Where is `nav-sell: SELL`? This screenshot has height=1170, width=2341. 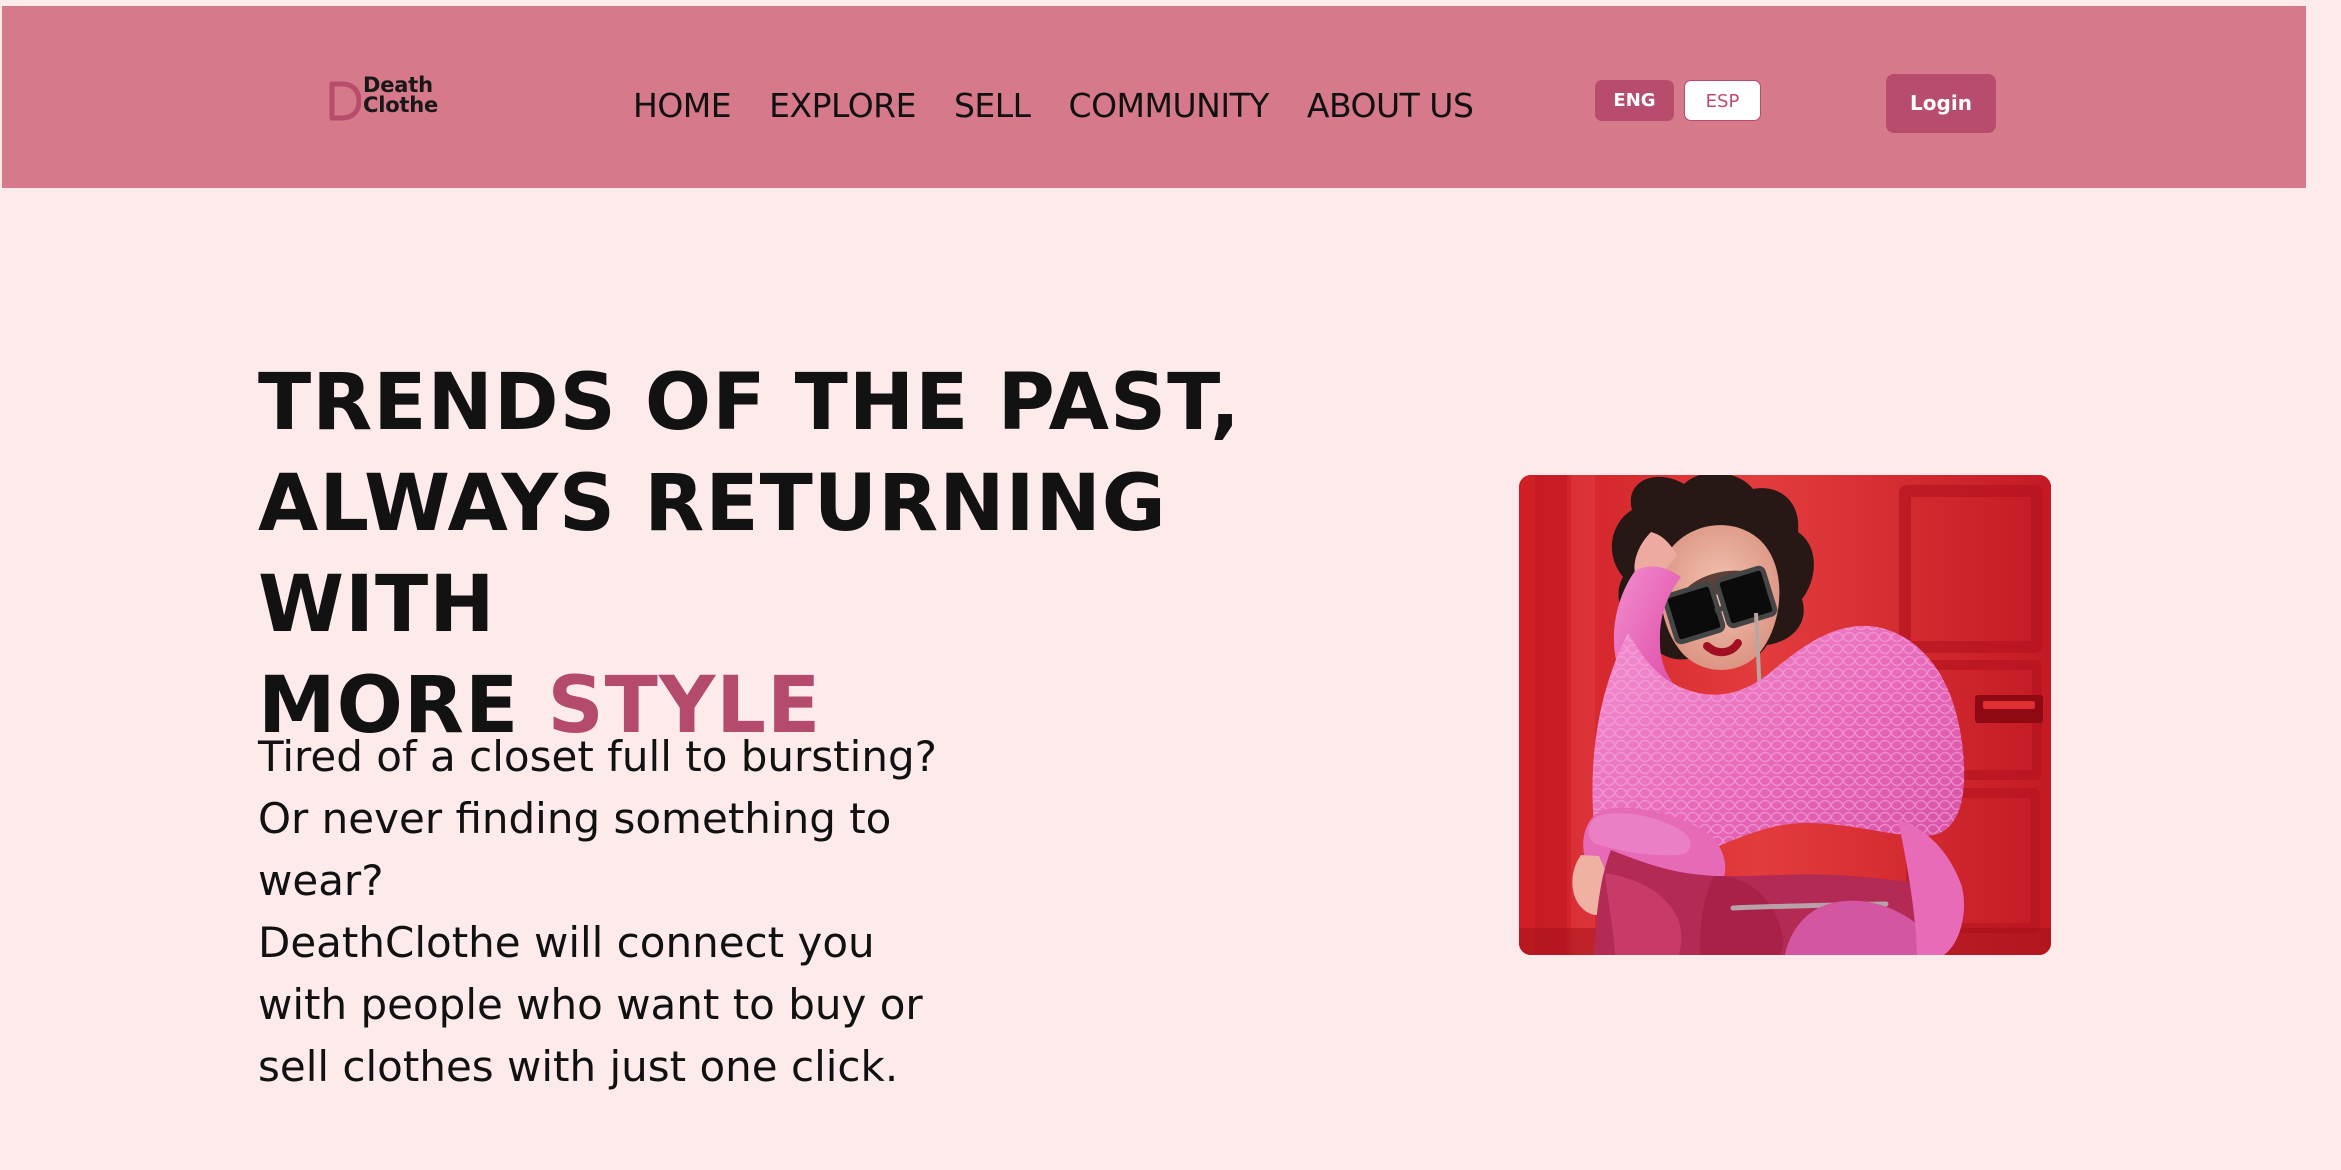
nav-sell: SELL is located at coordinates (992, 106).